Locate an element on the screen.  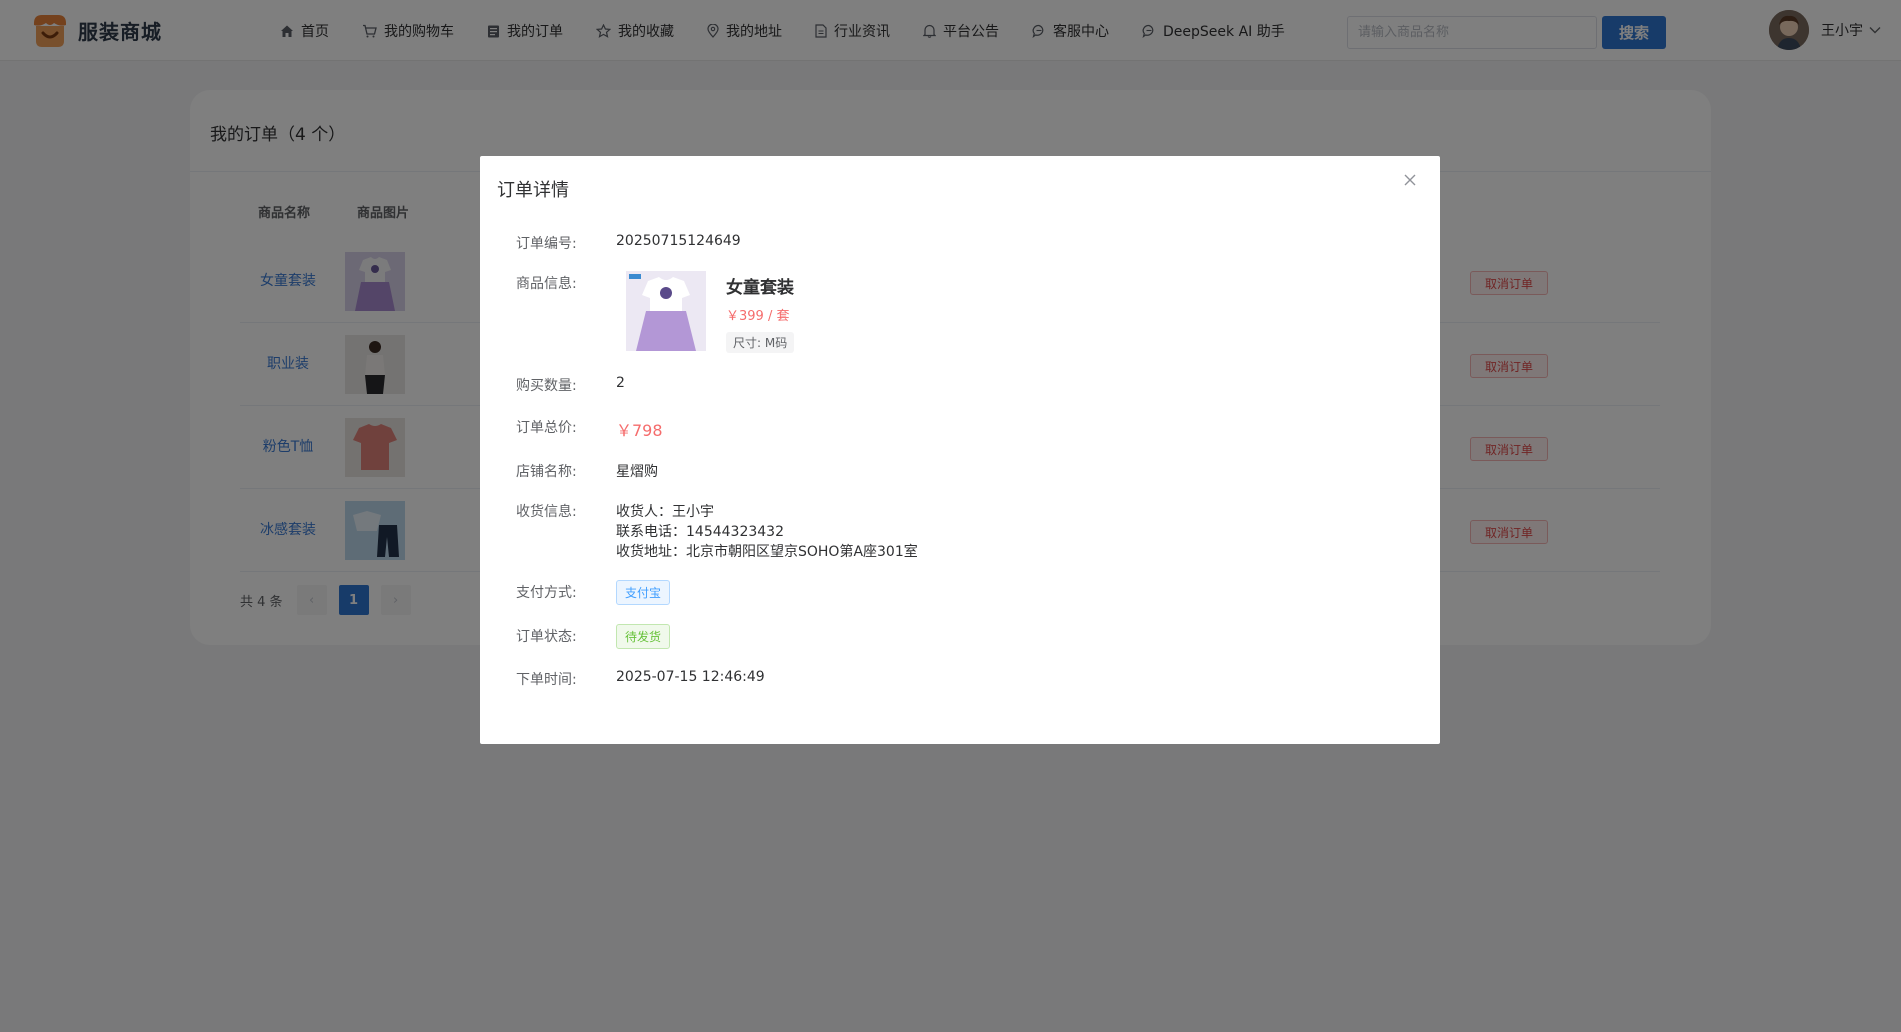
receiver-phone: 联系电话：14544323432 is located at coordinates (700, 532).